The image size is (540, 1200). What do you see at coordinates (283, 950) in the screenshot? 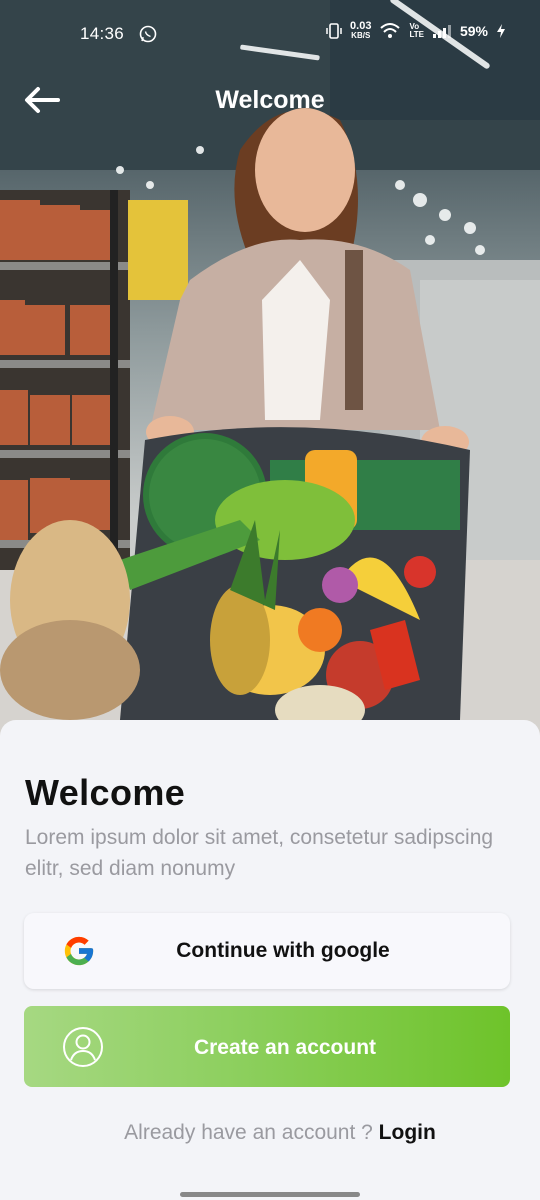
I see `google-button-label: Continue with google` at bounding box center [283, 950].